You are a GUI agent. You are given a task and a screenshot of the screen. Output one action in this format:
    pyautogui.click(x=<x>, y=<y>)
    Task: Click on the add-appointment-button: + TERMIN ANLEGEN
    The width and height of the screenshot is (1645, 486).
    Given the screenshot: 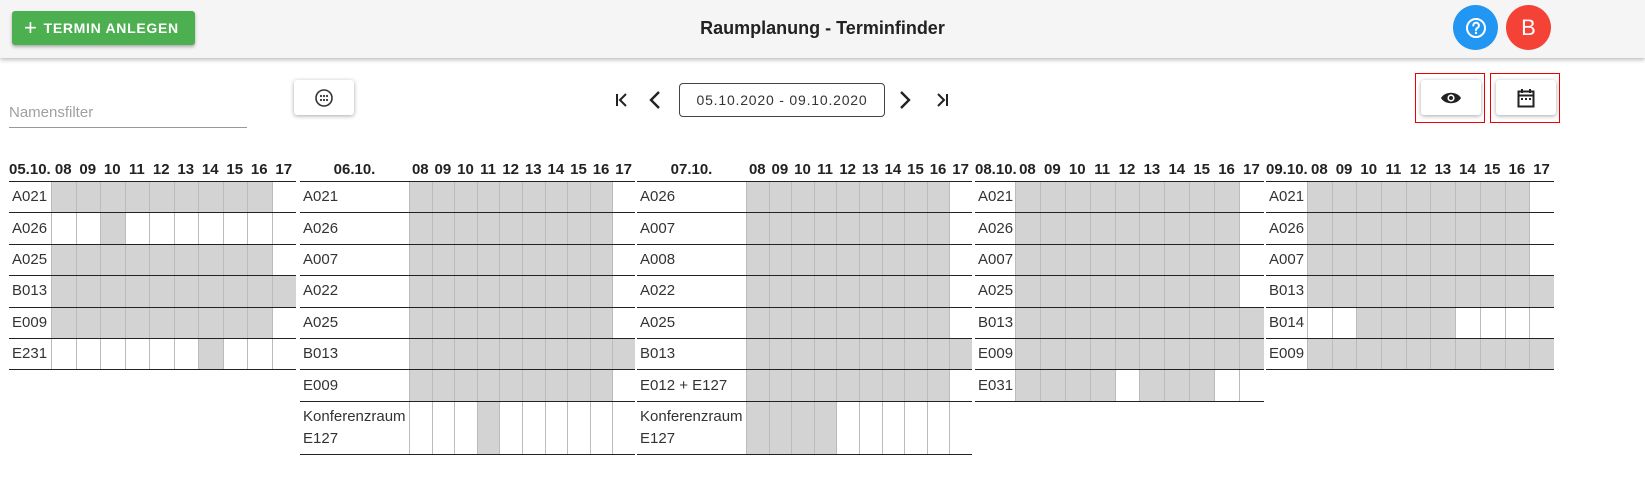 What is the action you would take?
    pyautogui.click(x=103, y=28)
    